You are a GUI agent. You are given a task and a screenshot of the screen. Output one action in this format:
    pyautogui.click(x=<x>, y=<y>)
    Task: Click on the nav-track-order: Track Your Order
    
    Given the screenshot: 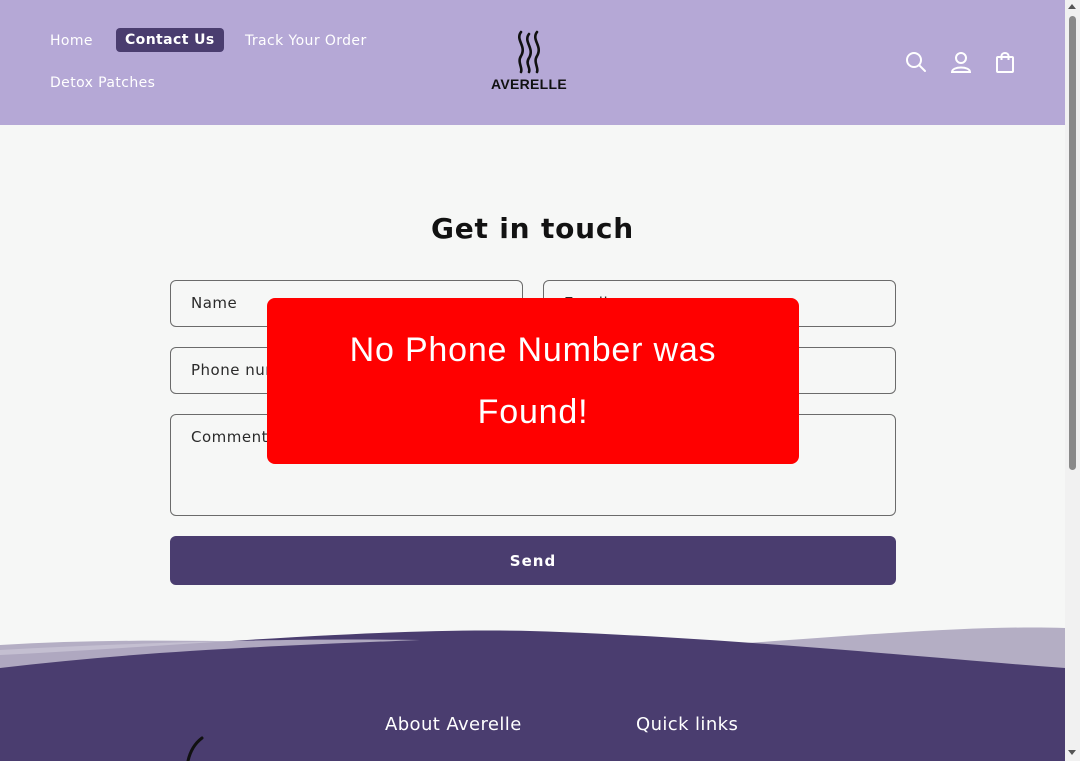 What is the action you would take?
    pyautogui.click(x=306, y=41)
    